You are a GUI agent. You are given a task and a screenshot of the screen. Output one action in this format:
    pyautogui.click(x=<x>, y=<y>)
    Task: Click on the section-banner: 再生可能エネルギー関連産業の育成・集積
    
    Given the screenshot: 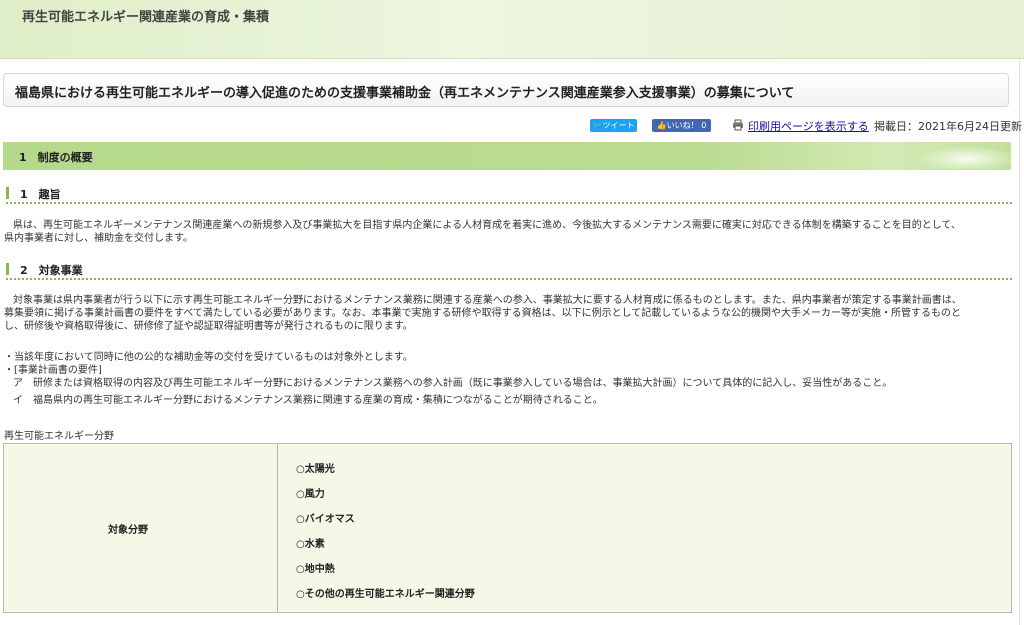 What is the action you would take?
    pyautogui.click(x=512, y=29)
    